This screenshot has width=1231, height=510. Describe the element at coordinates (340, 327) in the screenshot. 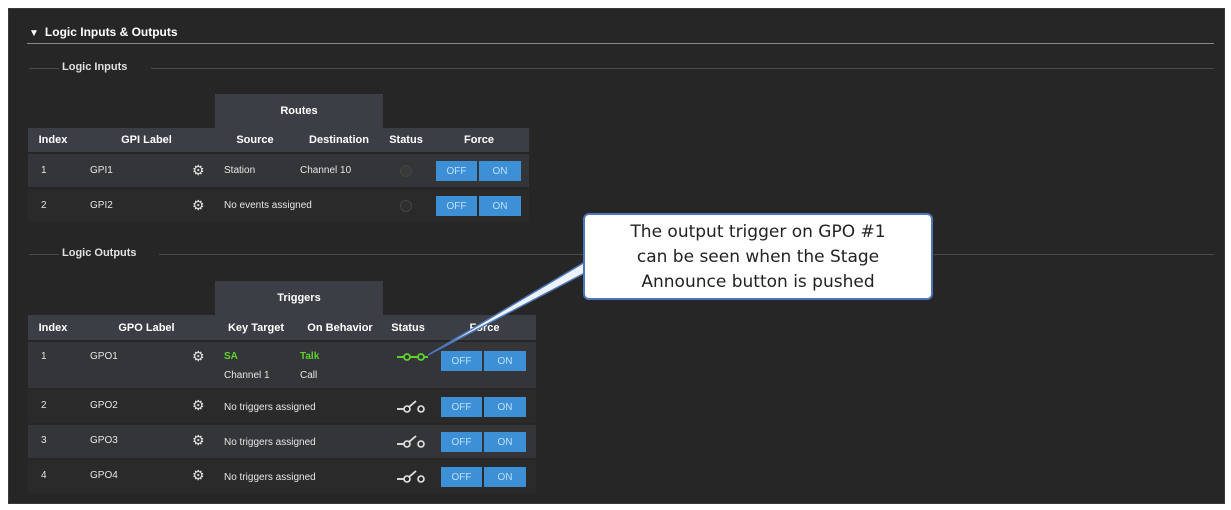

I see `on-behavior-header: On Behavior` at that location.